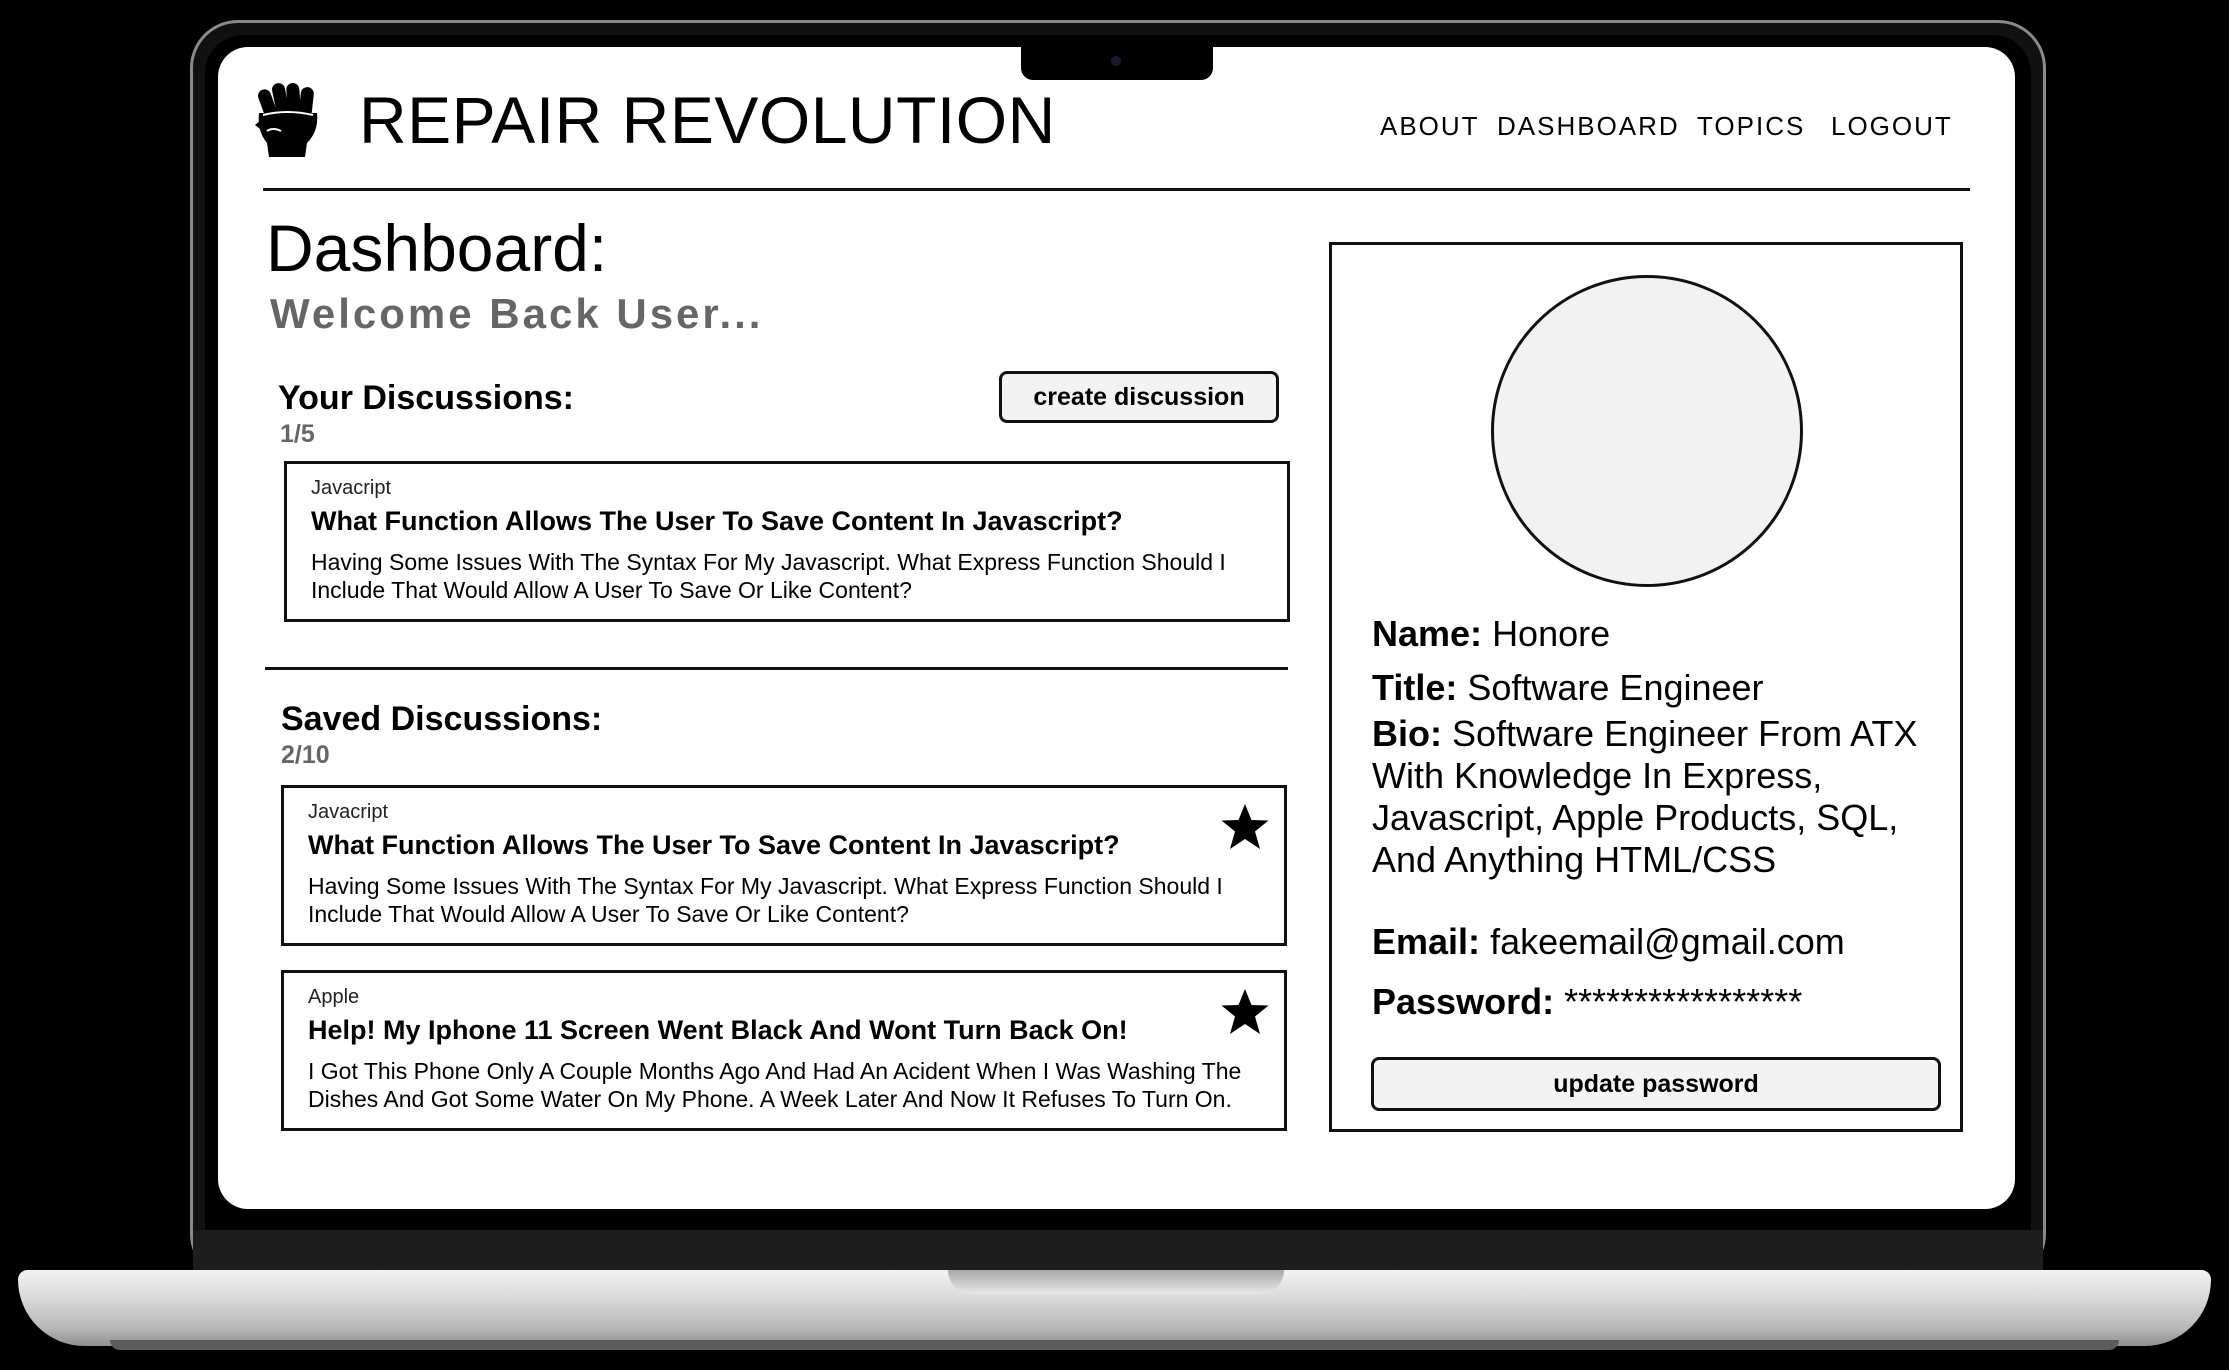 This screenshot has height=1370, width=2229. I want to click on avatar, so click(1647, 431).